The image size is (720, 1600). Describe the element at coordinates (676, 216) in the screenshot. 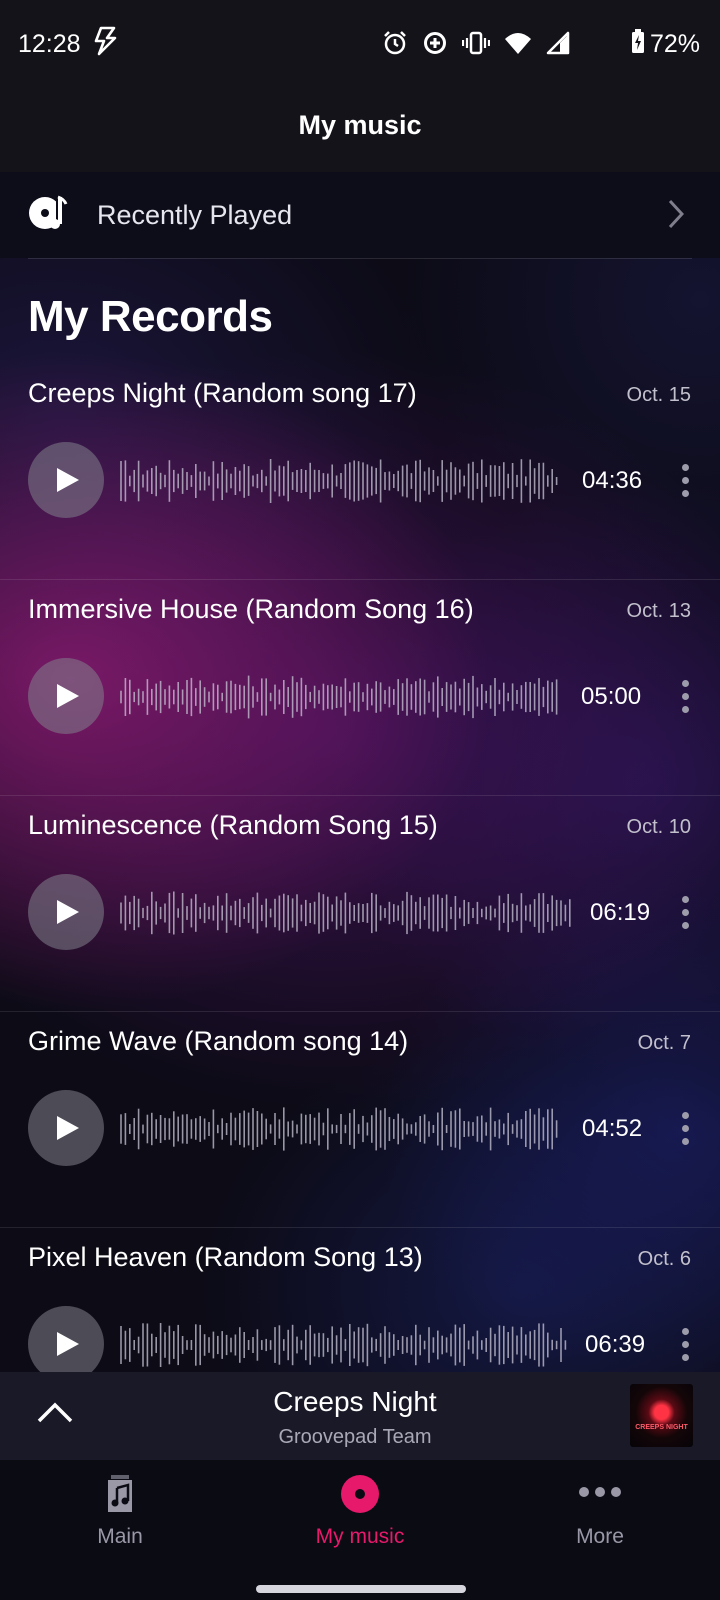

I see `chevron-right-icon` at that location.